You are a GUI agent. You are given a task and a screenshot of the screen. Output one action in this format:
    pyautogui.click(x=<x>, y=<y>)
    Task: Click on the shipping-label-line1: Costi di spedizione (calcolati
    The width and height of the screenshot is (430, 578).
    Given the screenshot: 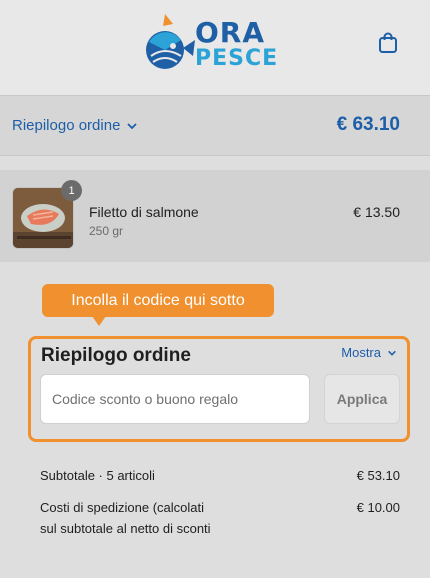 What is the action you would take?
    pyautogui.click(x=122, y=507)
    